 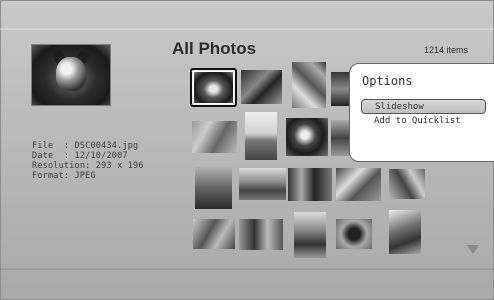 I want to click on options-menu: Options Slideshow Add to Quicklist, so click(x=421, y=112).